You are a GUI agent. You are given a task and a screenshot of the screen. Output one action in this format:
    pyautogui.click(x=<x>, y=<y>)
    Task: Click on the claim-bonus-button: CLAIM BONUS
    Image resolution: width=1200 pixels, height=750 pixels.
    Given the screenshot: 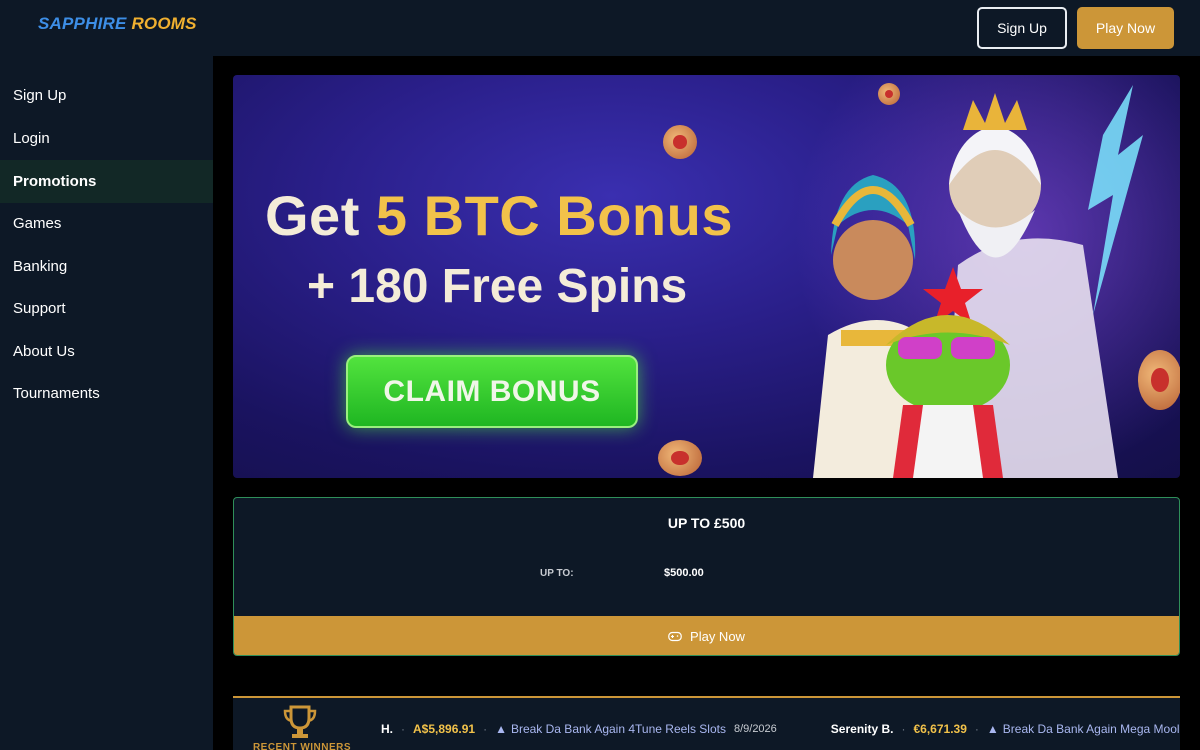 What is the action you would take?
    pyautogui.click(x=492, y=391)
    